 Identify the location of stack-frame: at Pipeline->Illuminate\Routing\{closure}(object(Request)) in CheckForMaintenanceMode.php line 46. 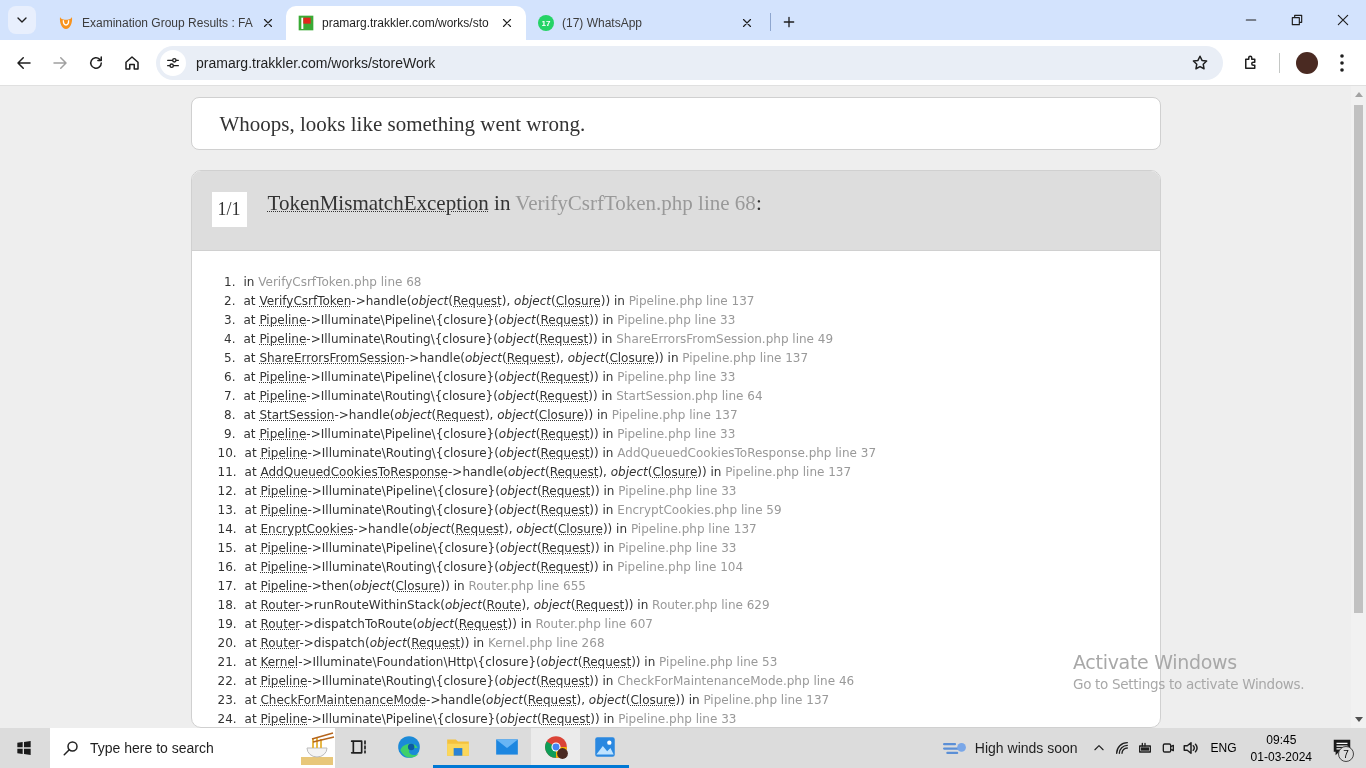
(549, 680).